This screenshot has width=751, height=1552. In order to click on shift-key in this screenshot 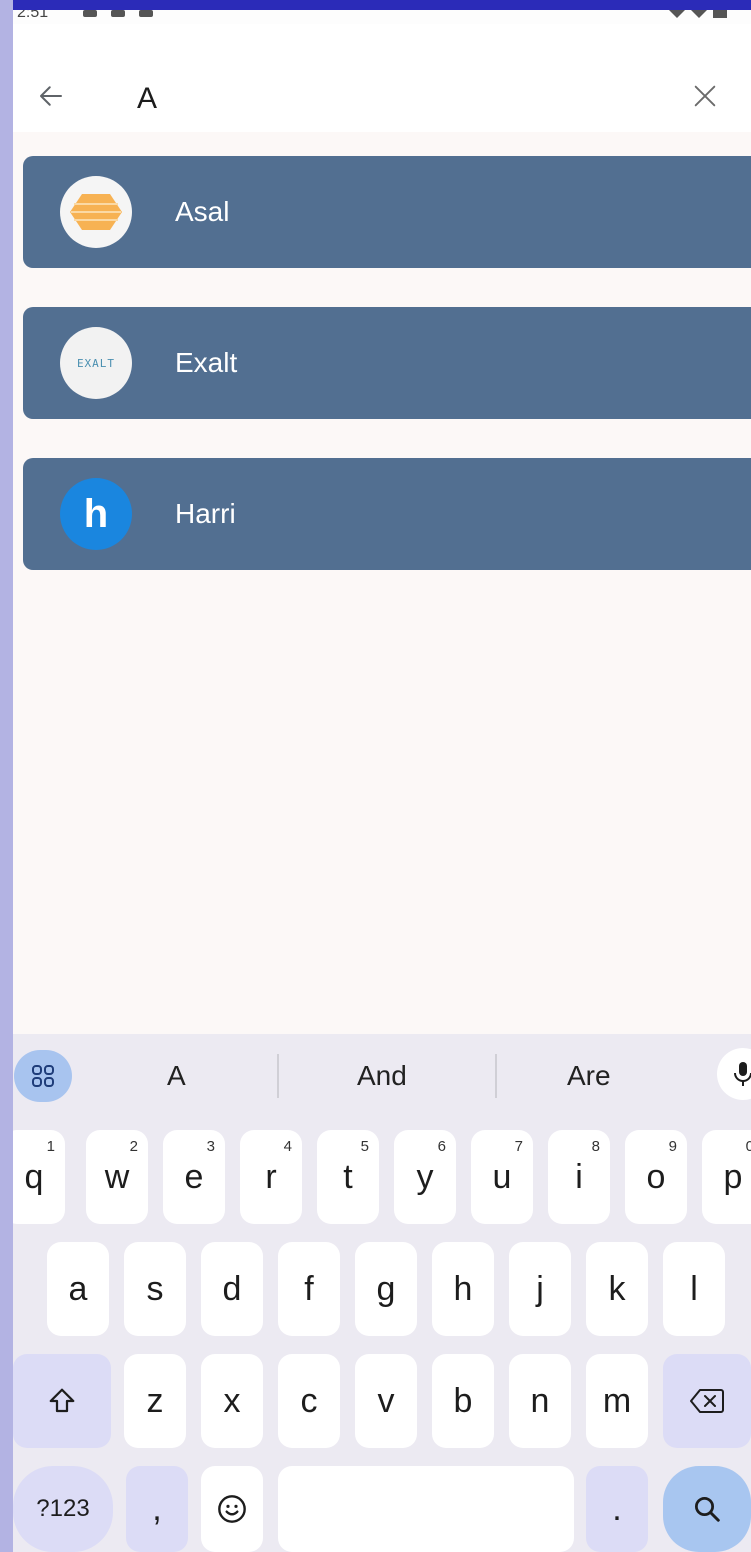, I will do `click(62, 1401)`.